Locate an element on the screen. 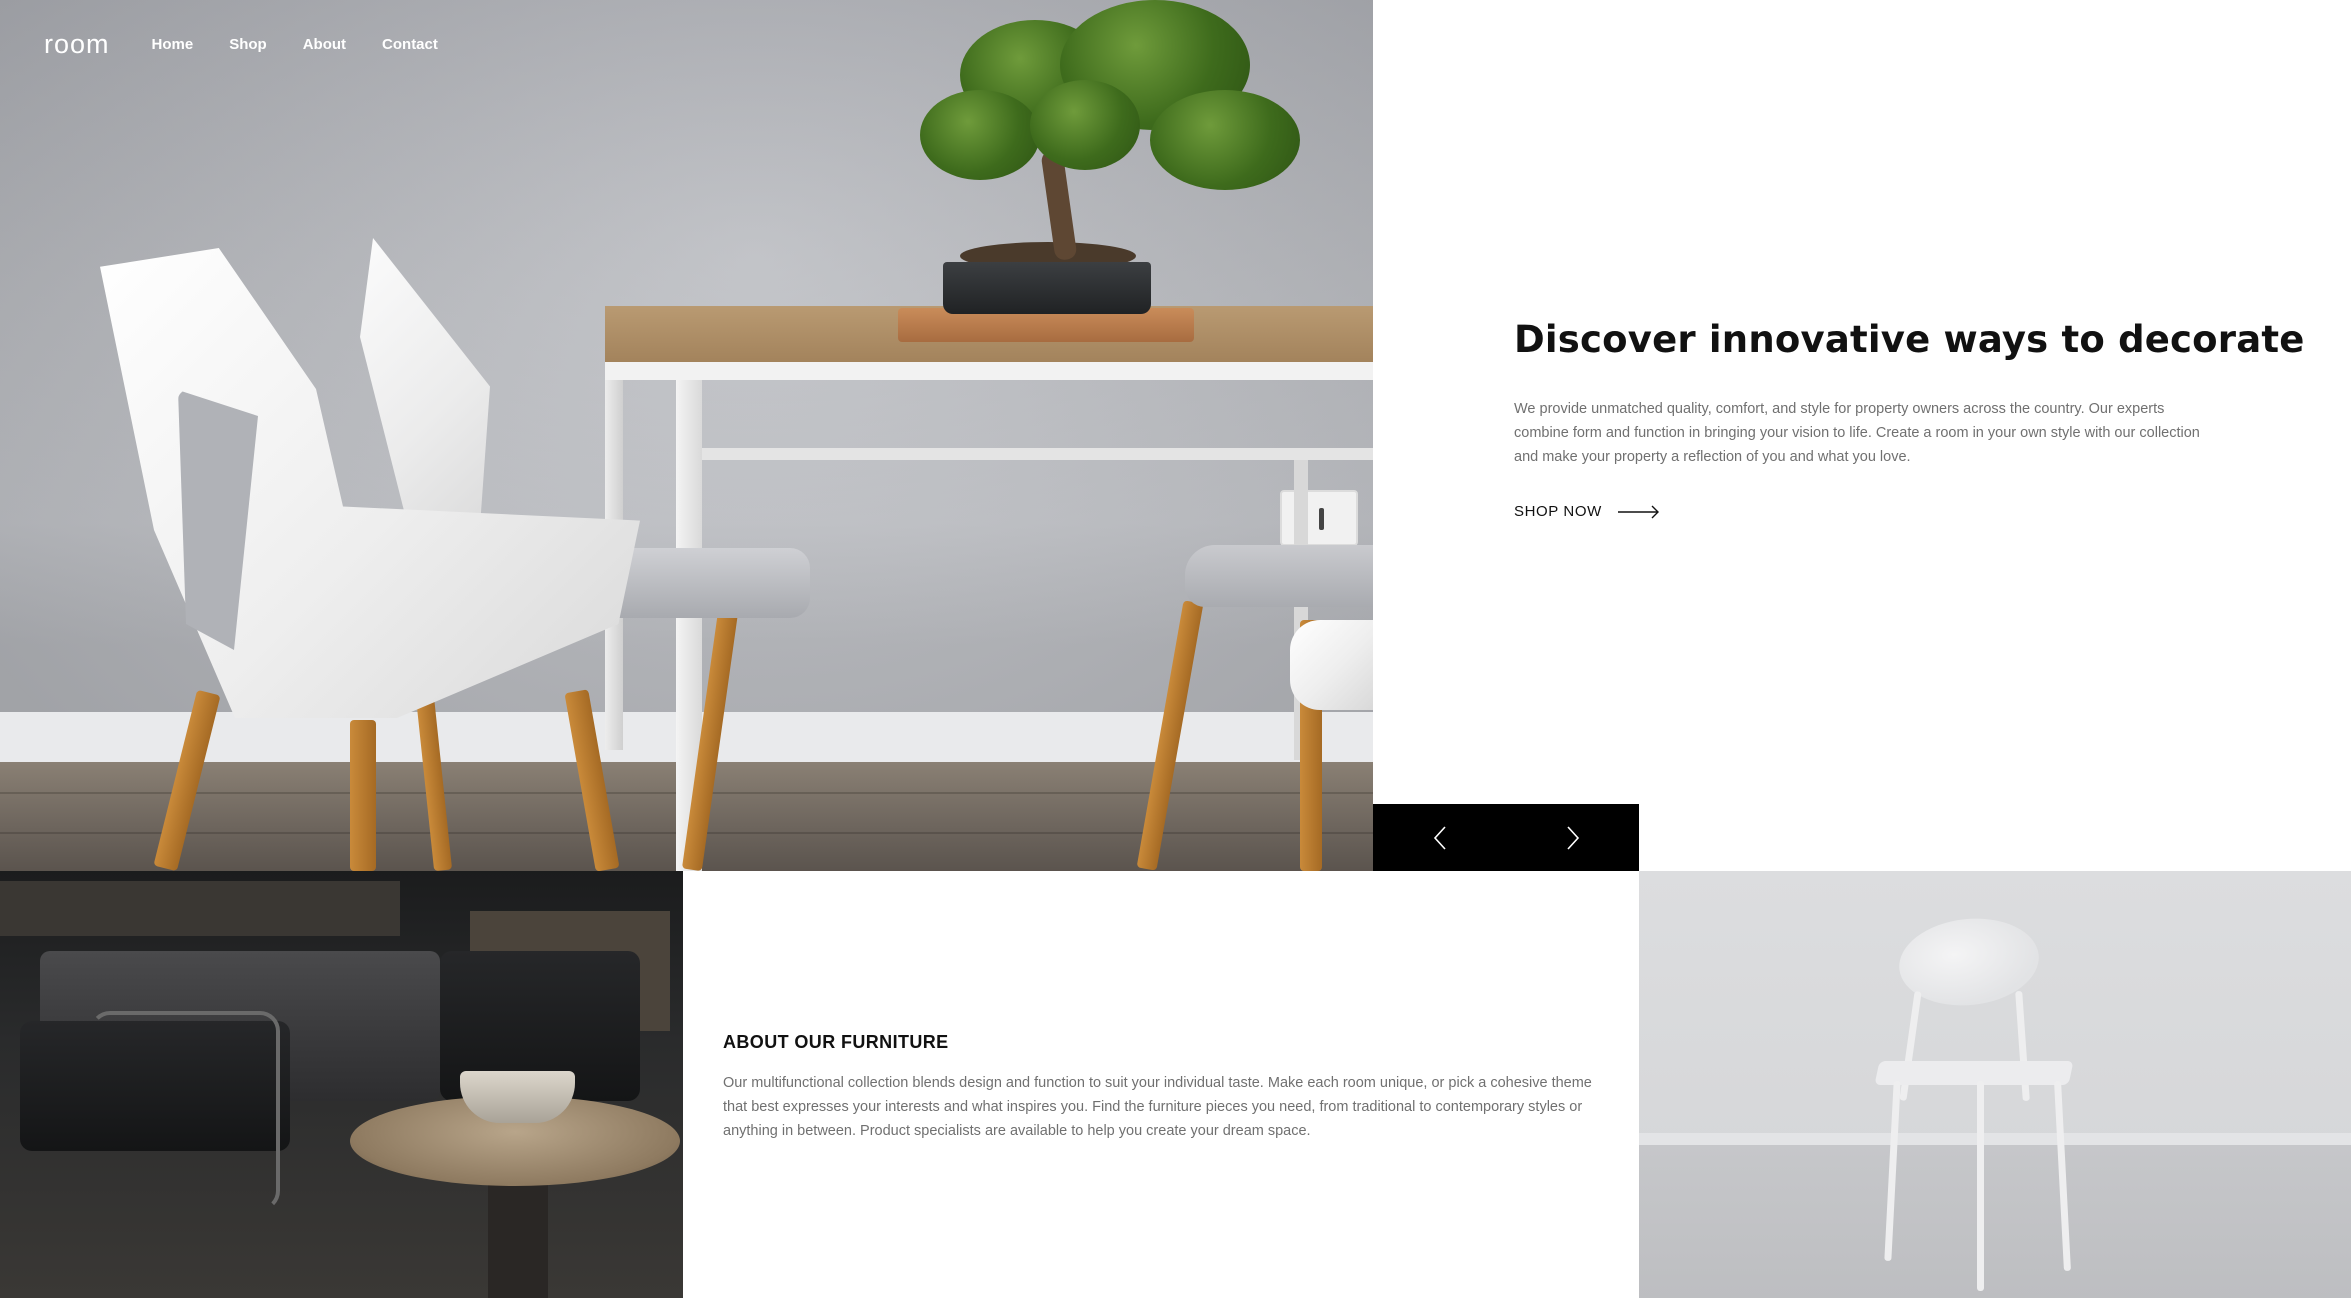 This screenshot has height=1298, width=2351. headboard is located at coordinates (200, 908).